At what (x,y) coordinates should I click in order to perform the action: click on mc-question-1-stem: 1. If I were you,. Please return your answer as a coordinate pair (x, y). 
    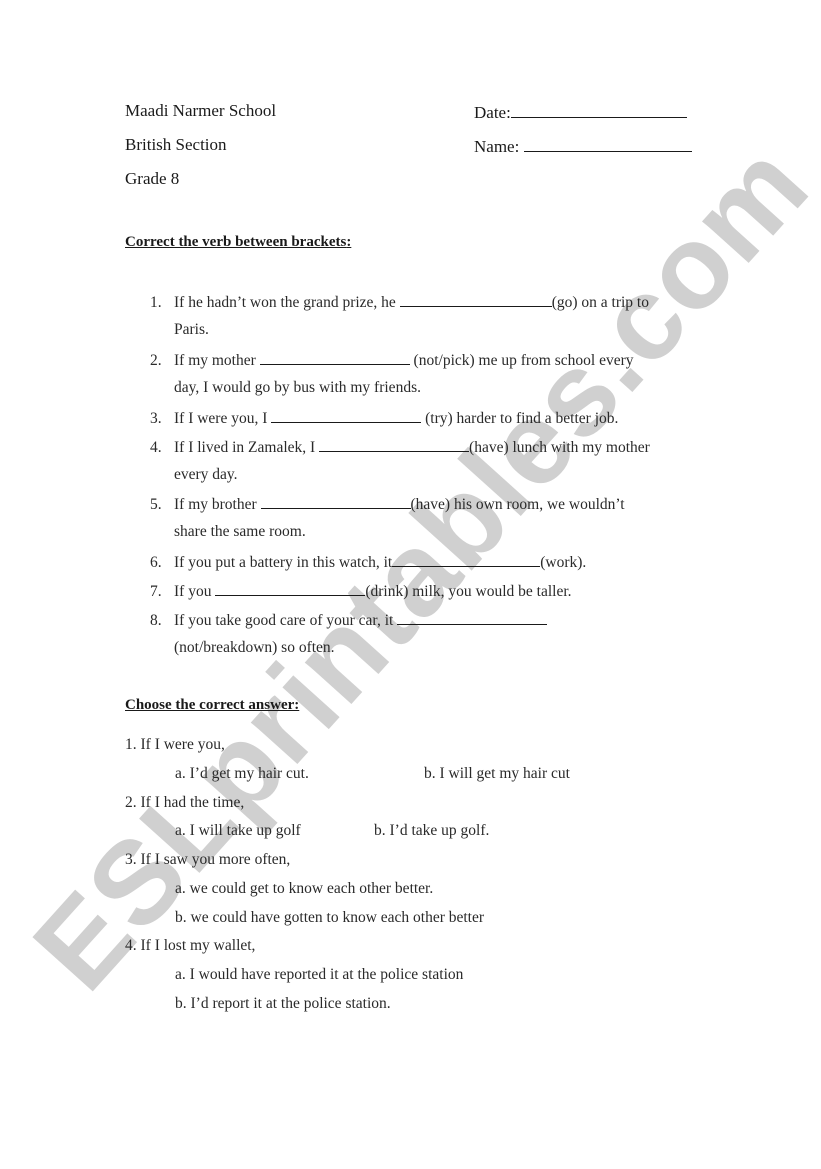
    Looking at the image, I should click on (175, 744).